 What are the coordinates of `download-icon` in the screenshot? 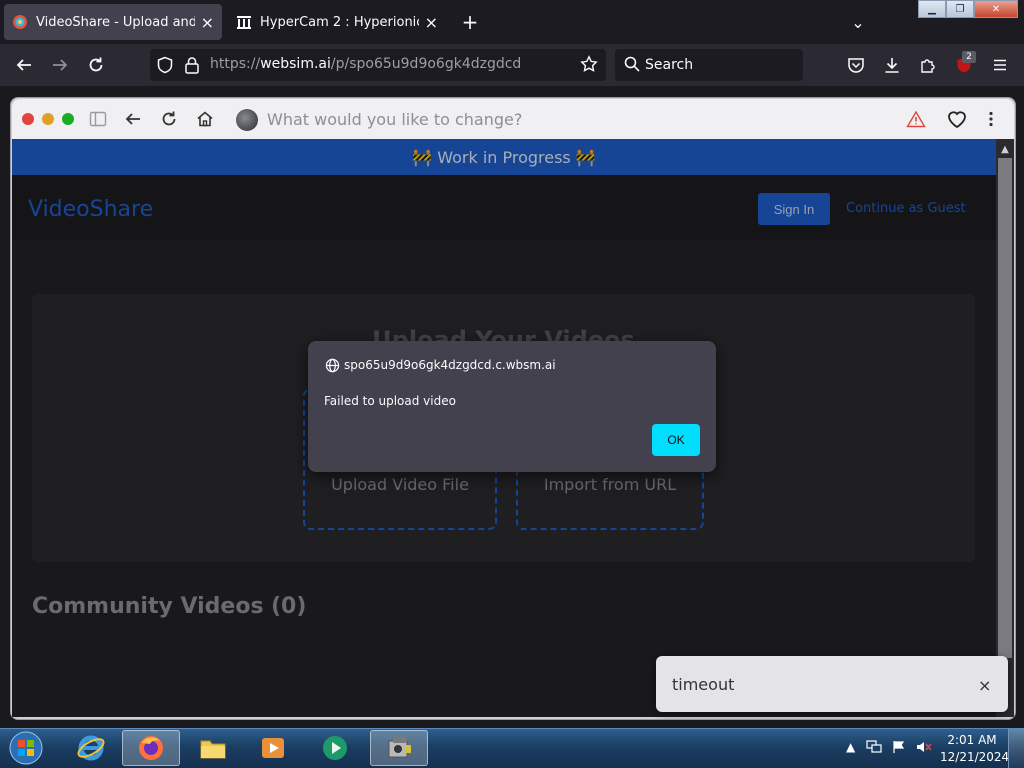 It's located at (892, 65).